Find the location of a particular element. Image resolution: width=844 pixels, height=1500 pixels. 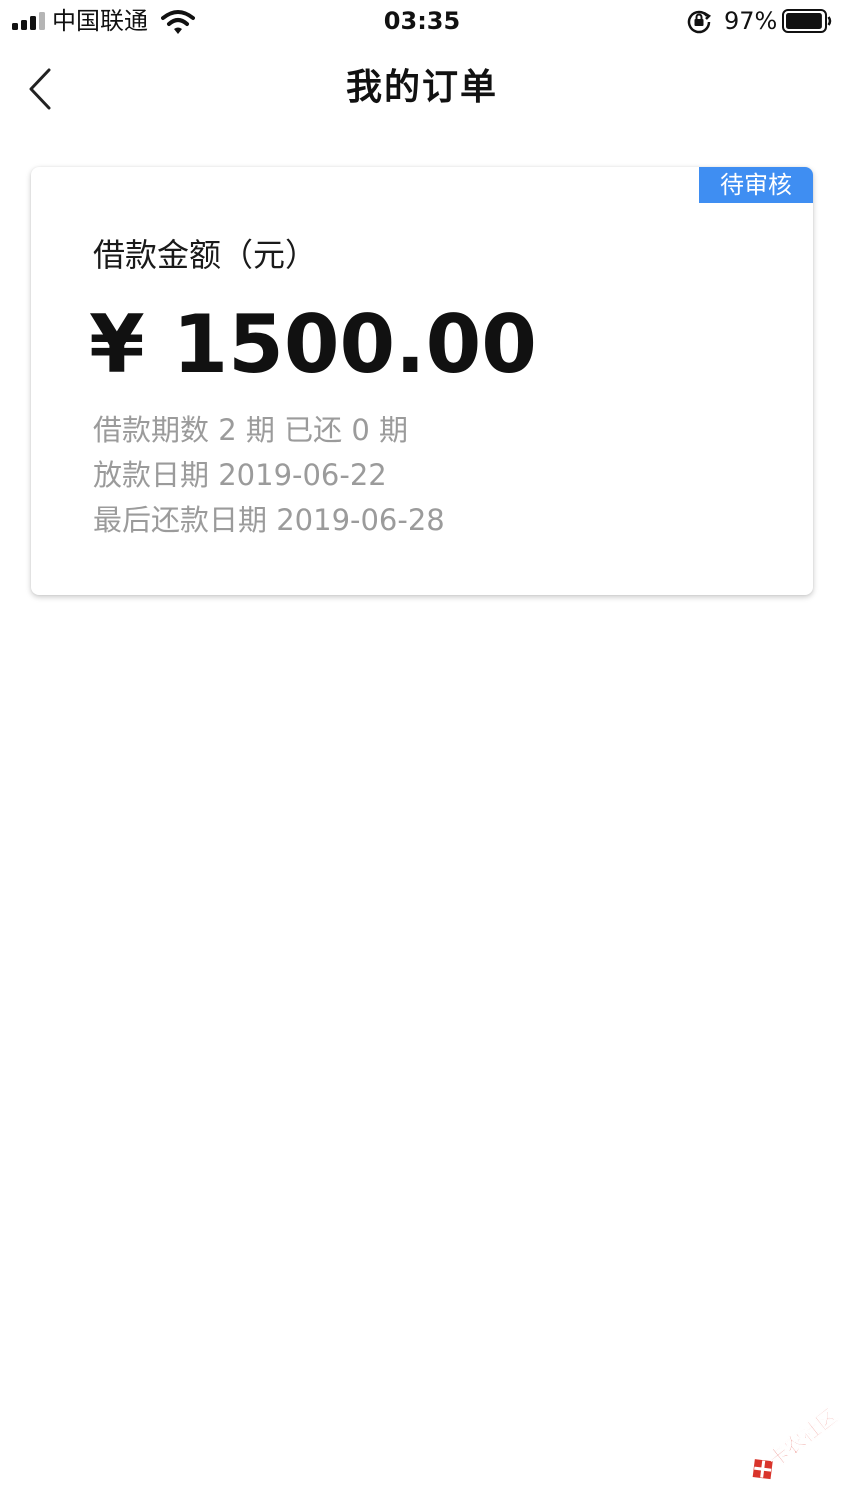

status-time: 03:35 is located at coordinates (422, 21).